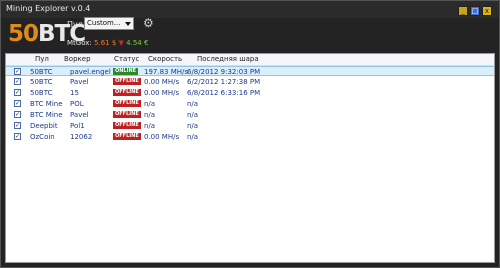 The image size is (500, 268). Describe the element at coordinates (250, 137) in the screenshot. I see `table-row: ✓ OzCoin 12062 0.00 MH/s n/a OFFLINE` at that location.